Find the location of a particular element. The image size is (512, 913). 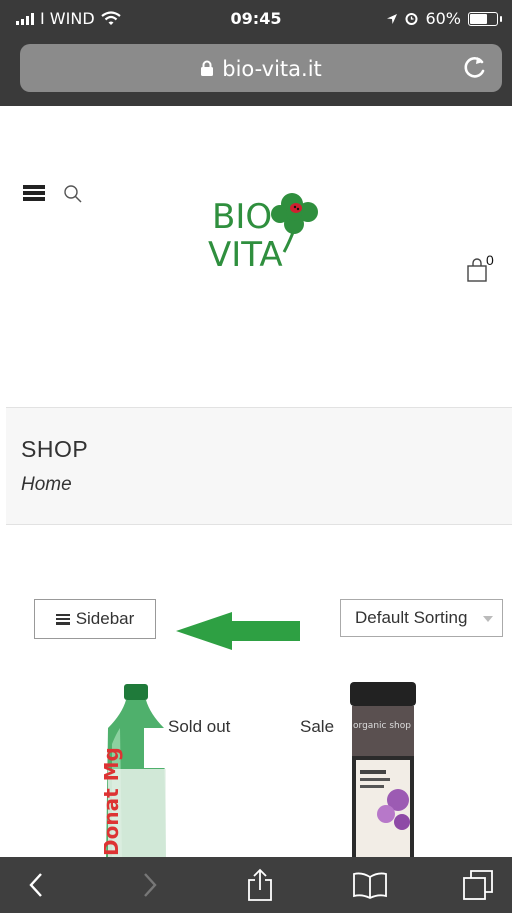

green-arrow-annotation is located at coordinates (238, 631).